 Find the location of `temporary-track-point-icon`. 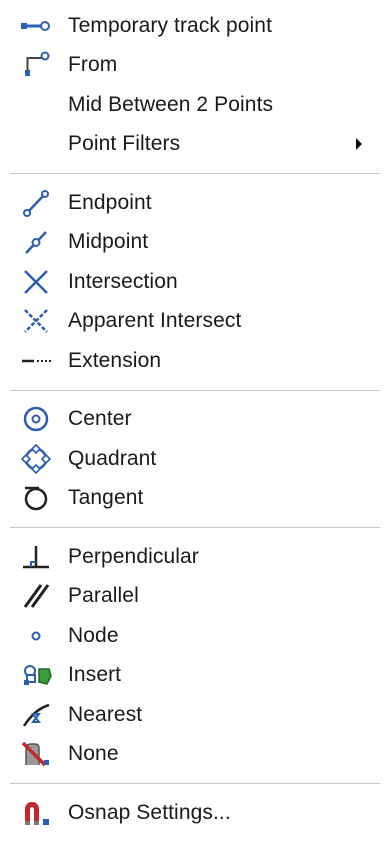

temporary-track-point-icon is located at coordinates (36, 26).